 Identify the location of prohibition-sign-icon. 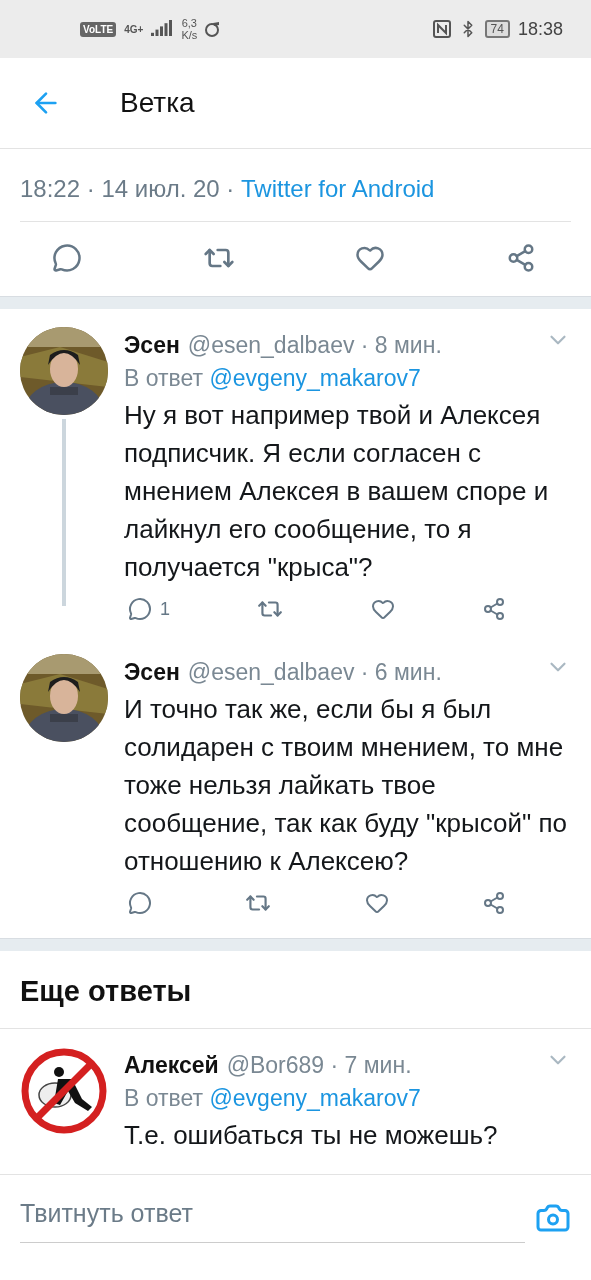
(64, 1091).